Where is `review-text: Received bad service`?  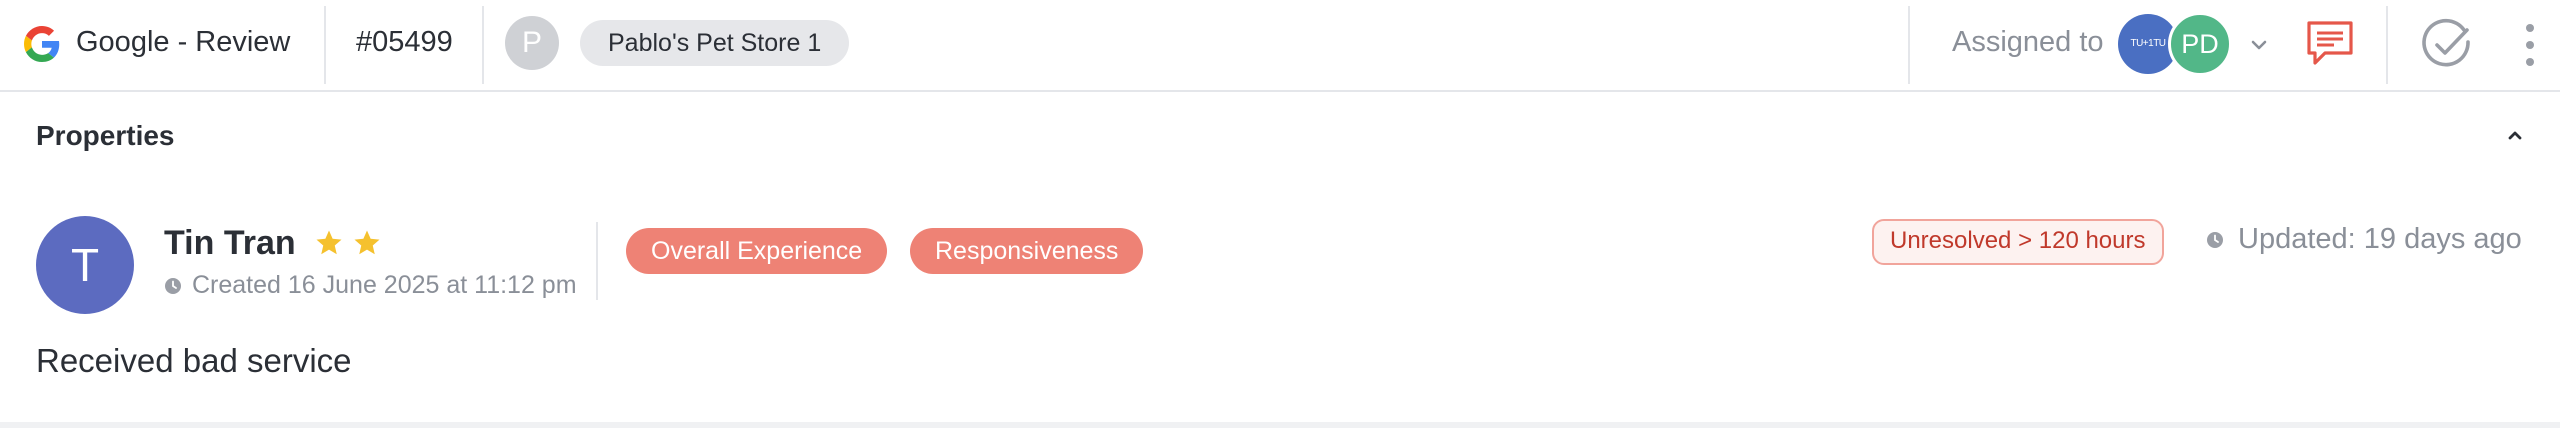
review-text: Received bad service is located at coordinates (194, 360).